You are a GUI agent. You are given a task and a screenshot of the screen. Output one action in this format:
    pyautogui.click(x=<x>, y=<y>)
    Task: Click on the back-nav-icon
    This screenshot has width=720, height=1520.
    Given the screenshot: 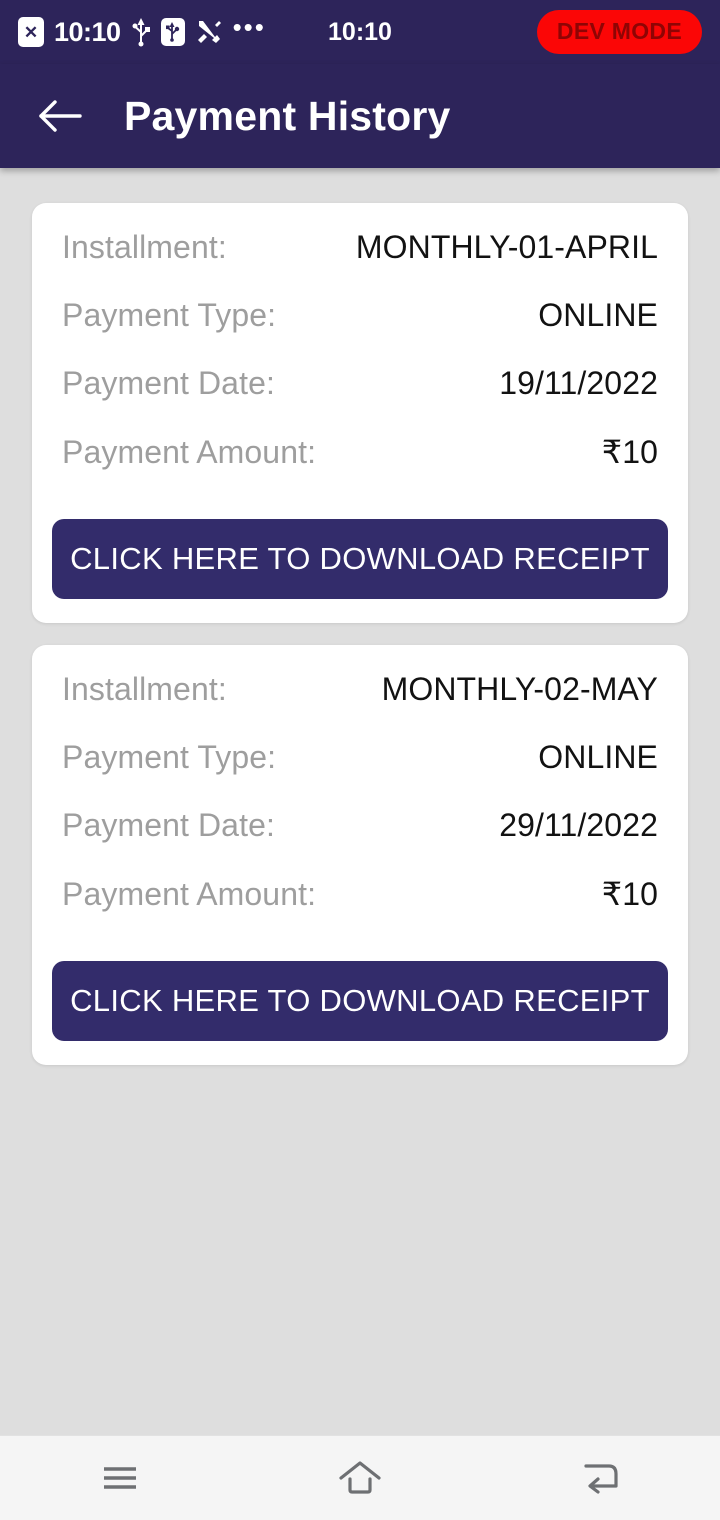 What is the action you would take?
    pyautogui.click(x=600, y=1478)
    